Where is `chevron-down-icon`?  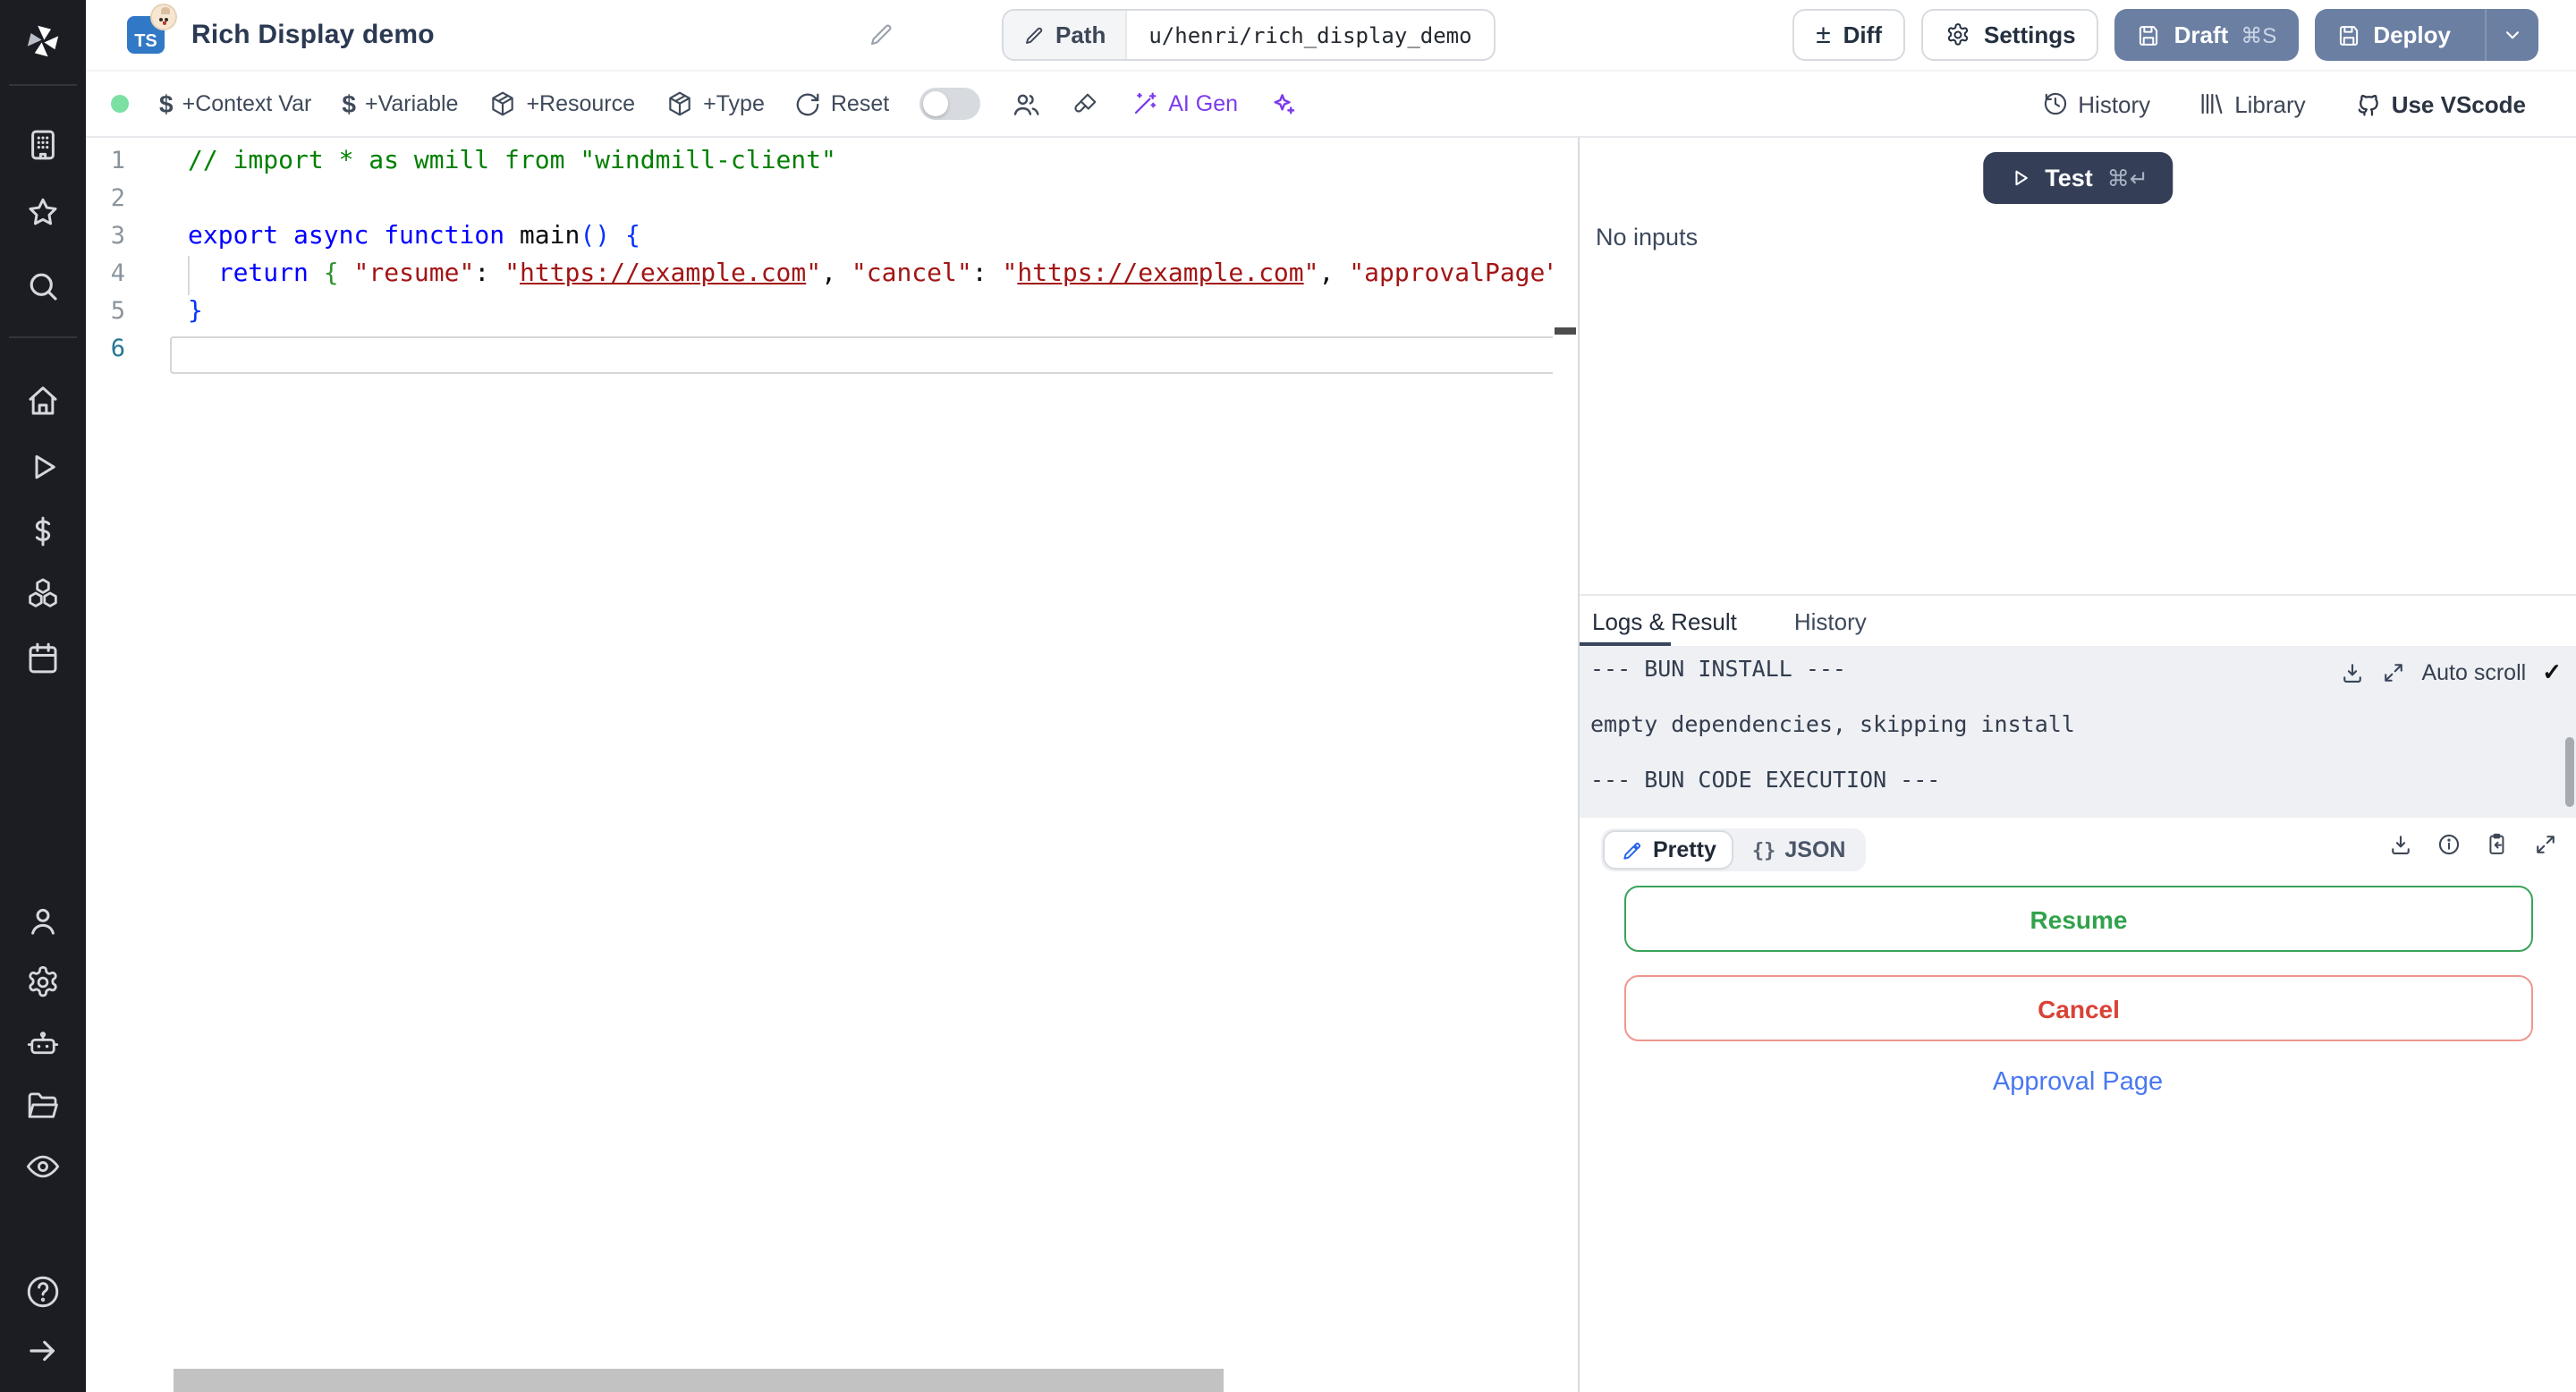 chevron-down-icon is located at coordinates (2512, 35).